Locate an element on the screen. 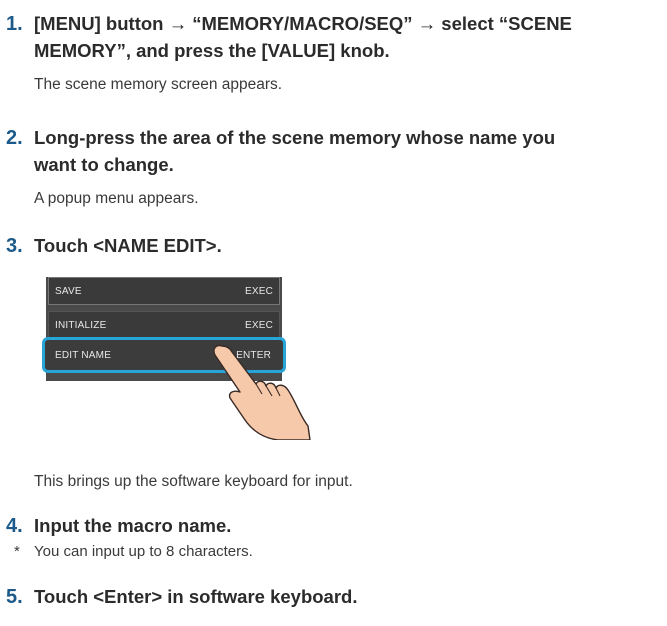 The image size is (667, 626). menu-item-initialize: INITIALIZE EXEC is located at coordinates (164, 325).